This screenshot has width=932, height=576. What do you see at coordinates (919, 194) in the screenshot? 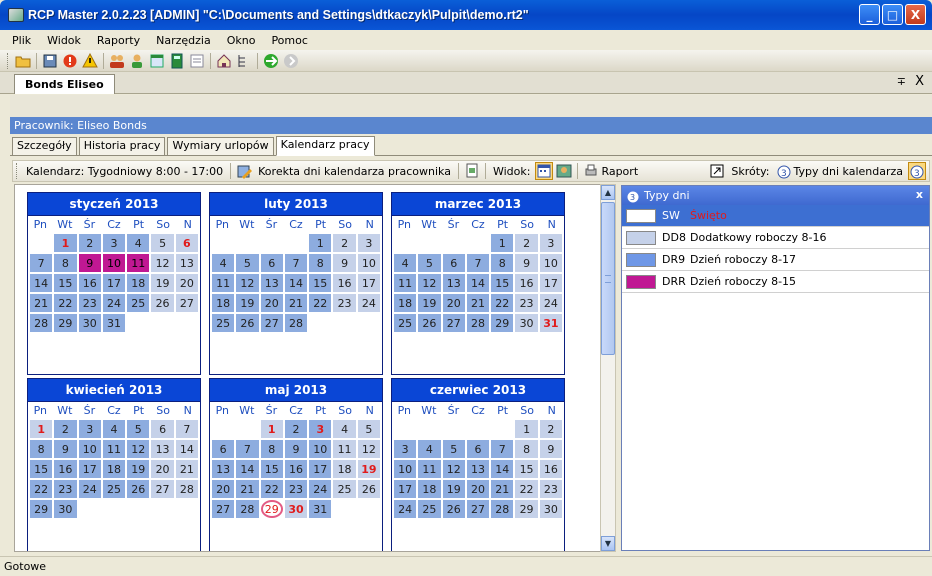
I see `close-panel-icon: x` at bounding box center [919, 194].